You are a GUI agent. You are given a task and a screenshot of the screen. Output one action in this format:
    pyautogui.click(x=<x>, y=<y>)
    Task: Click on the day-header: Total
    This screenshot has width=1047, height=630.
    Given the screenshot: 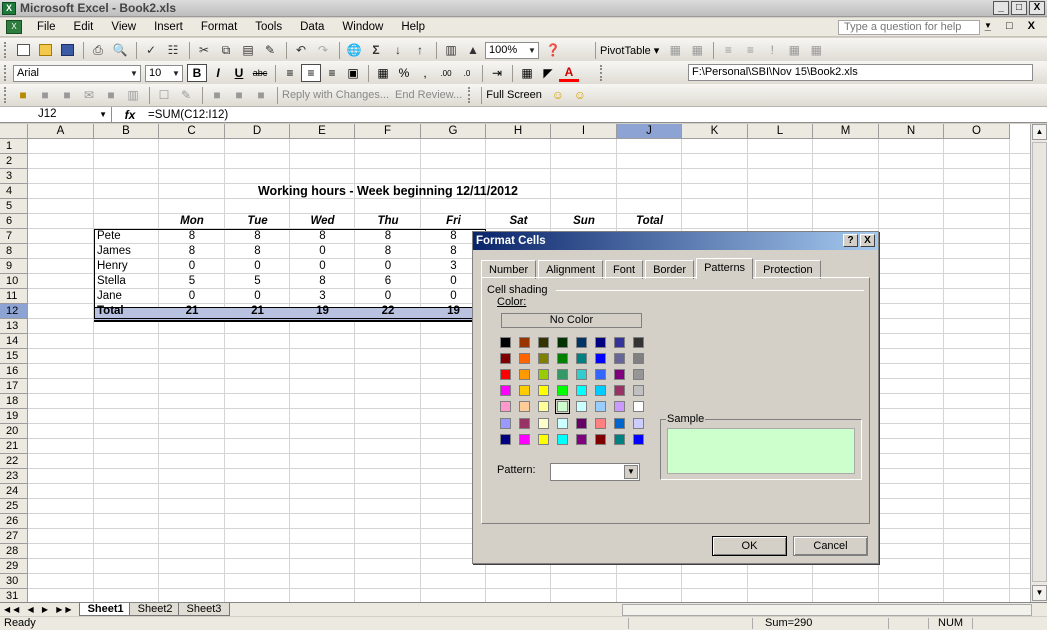 What is the action you would take?
    pyautogui.click(x=649, y=221)
    